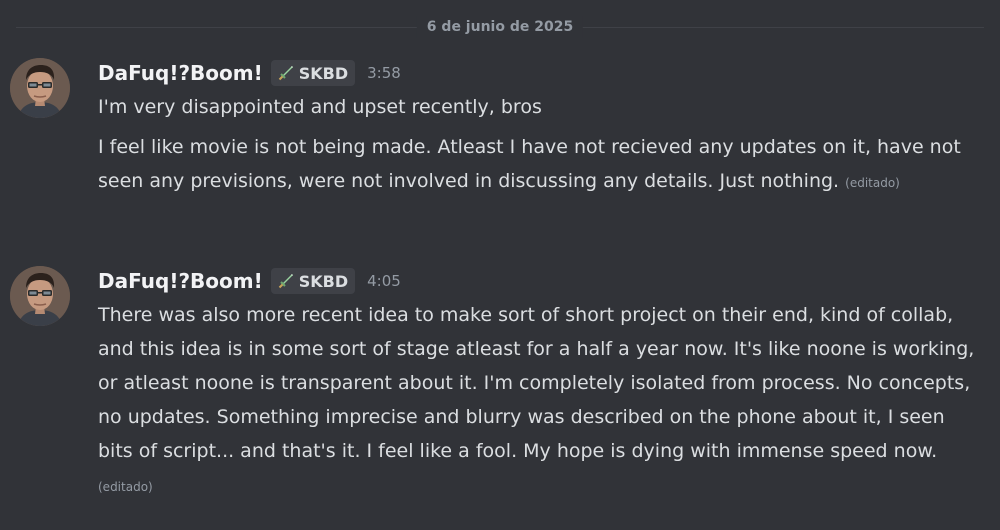 This screenshot has height=530, width=1000. I want to click on timestamp: 3:58, so click(384, 73).